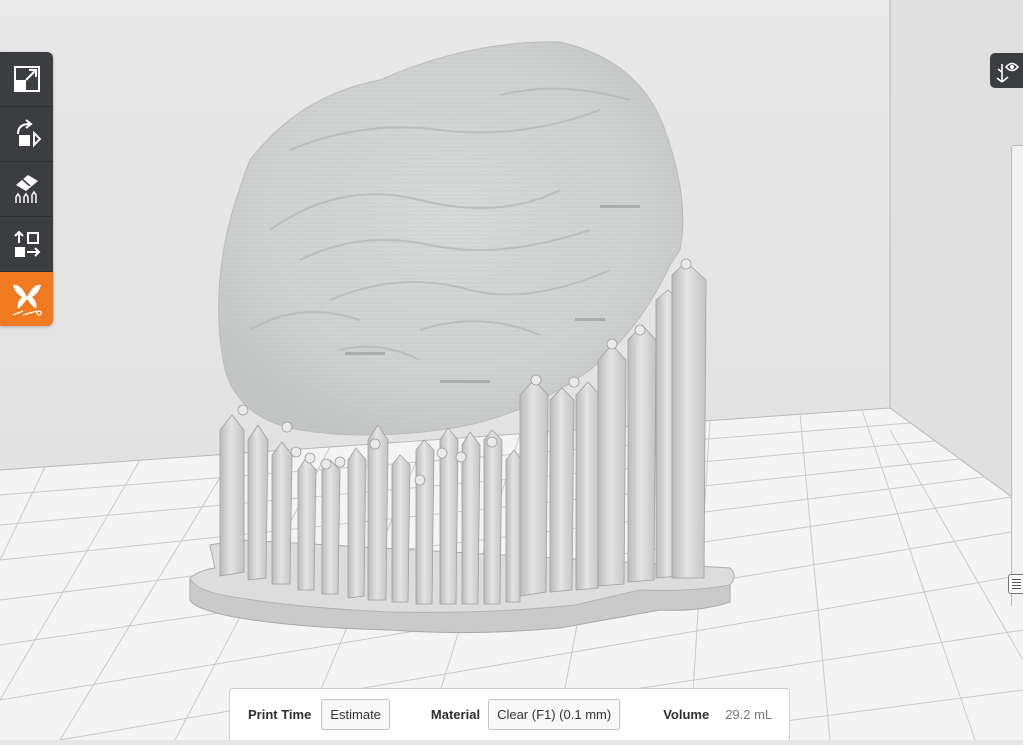  Describe the element at coordinates (686, 714) in the screenshot. I see `volume-label: Volume` at that location.